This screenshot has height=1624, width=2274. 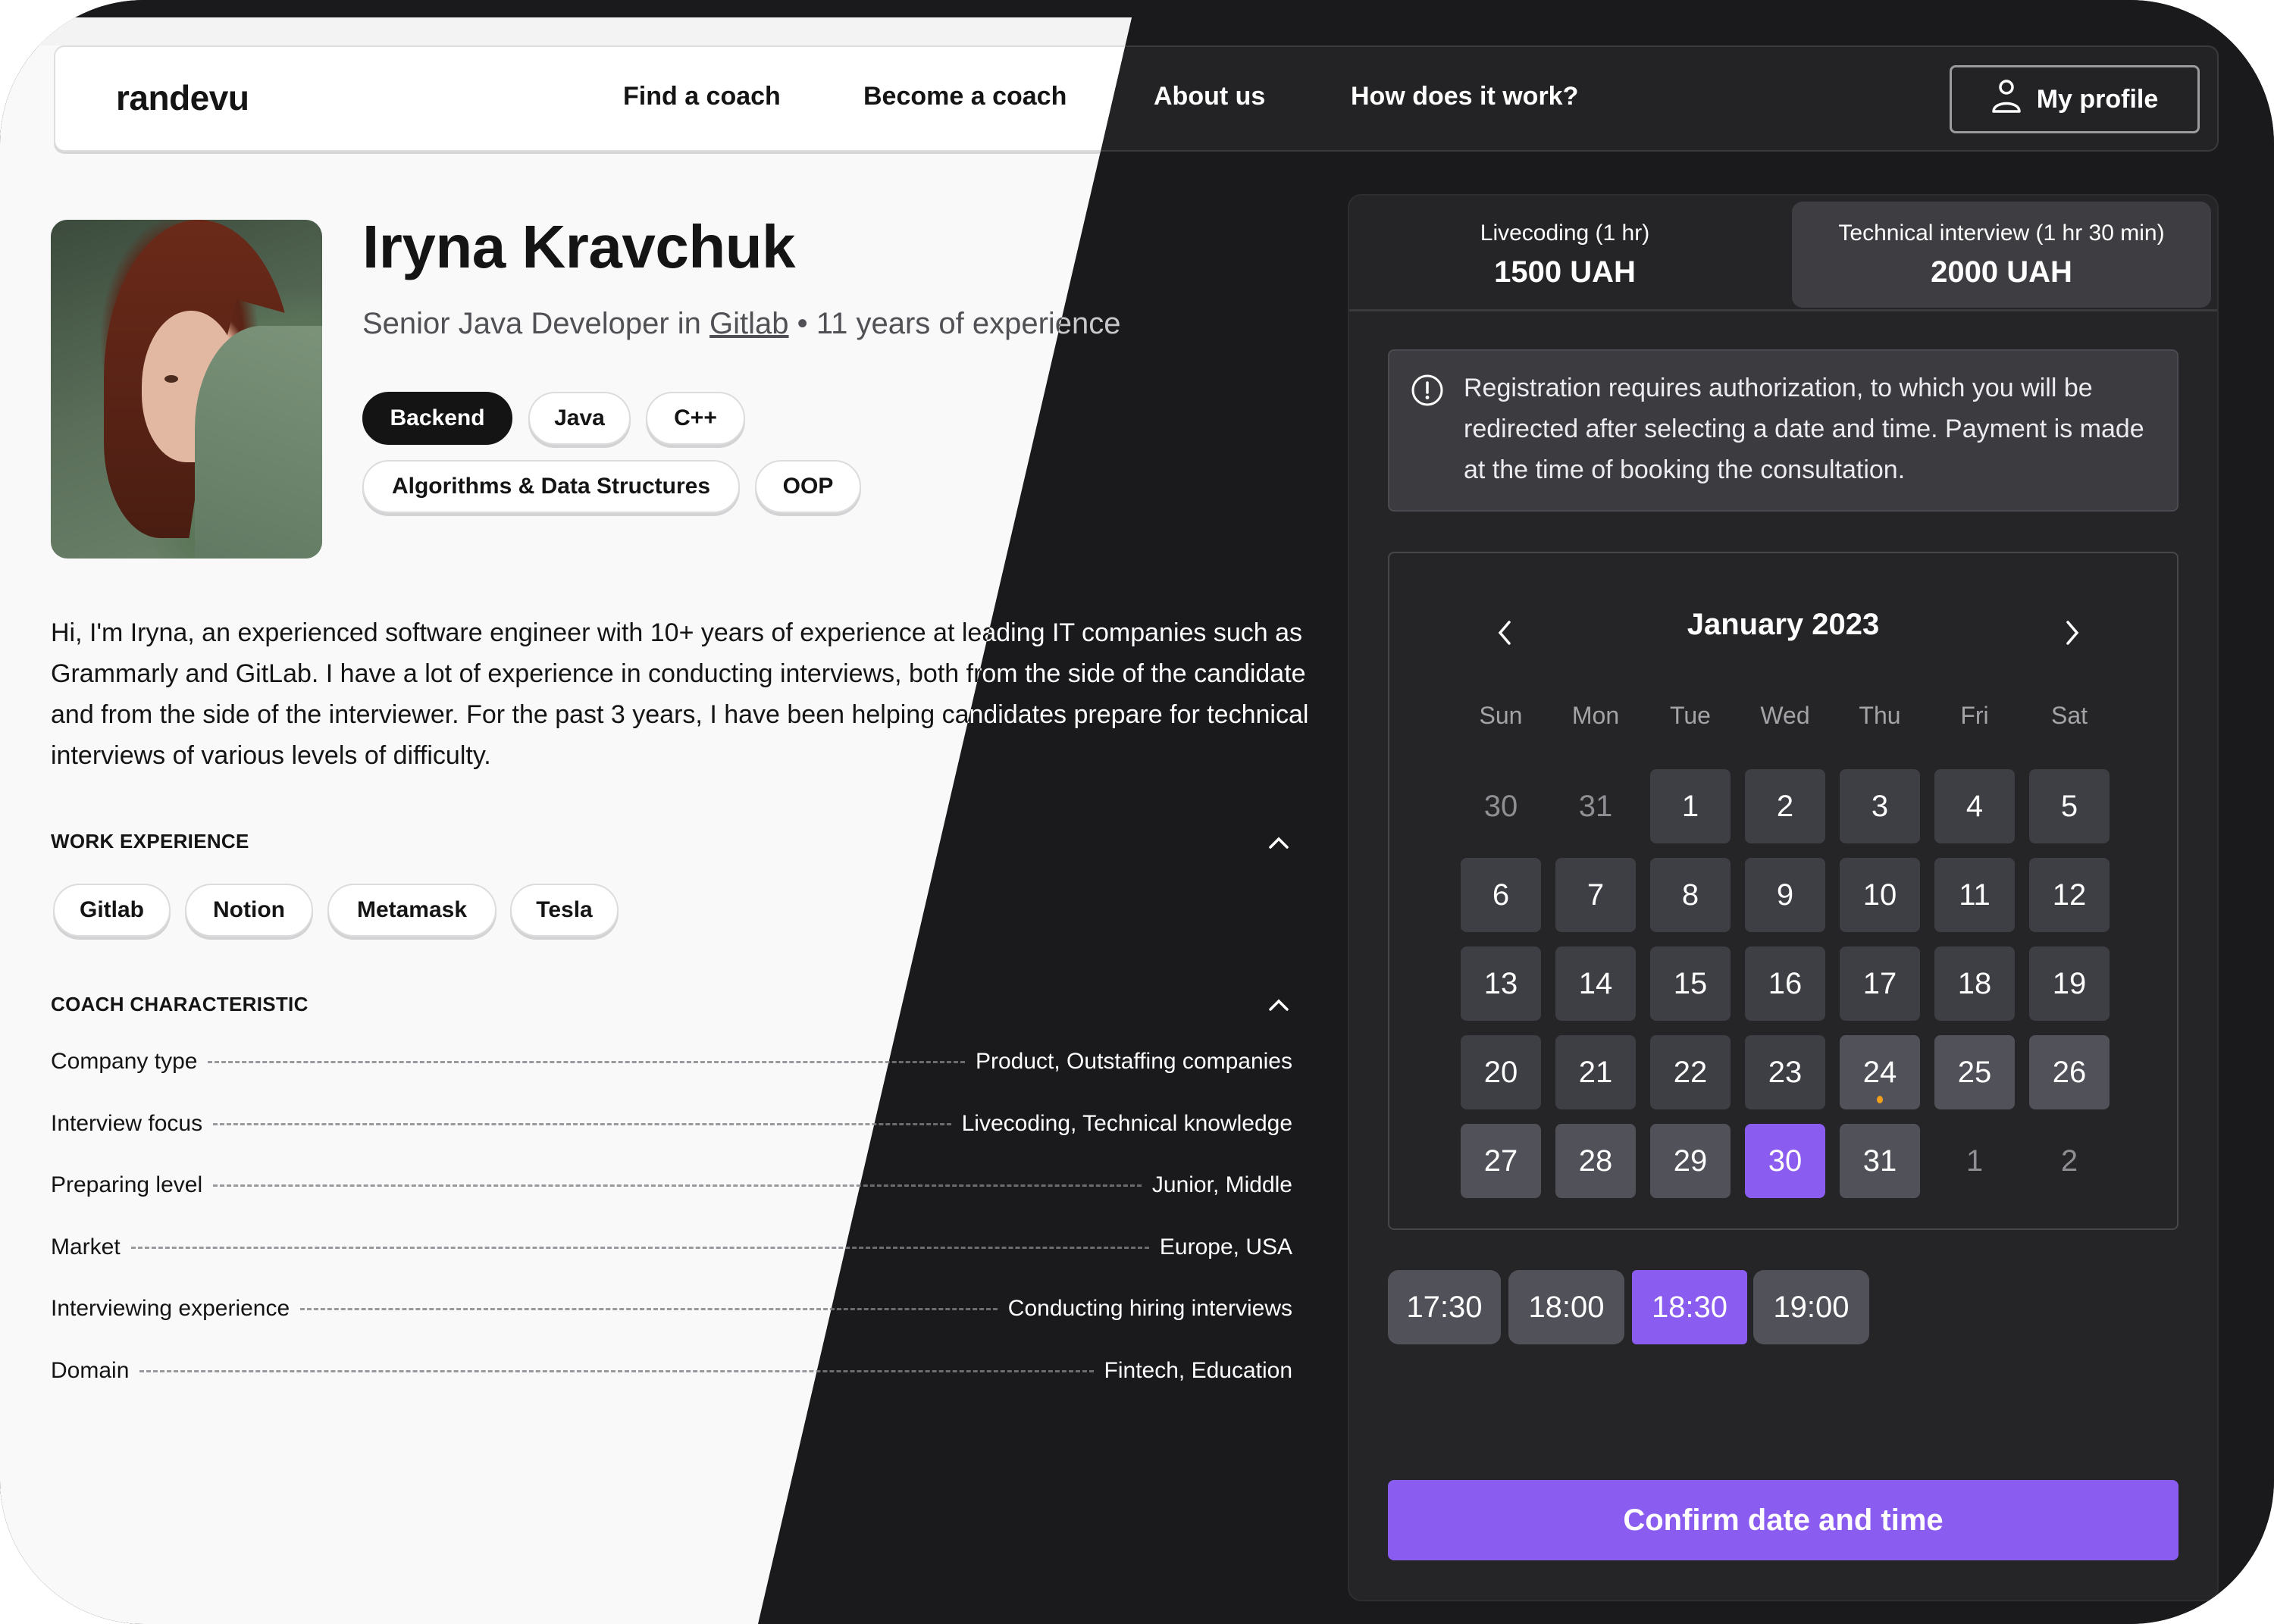 I want to click on nav-how-it-works: How does it work?, so click(x=1464, y=96).